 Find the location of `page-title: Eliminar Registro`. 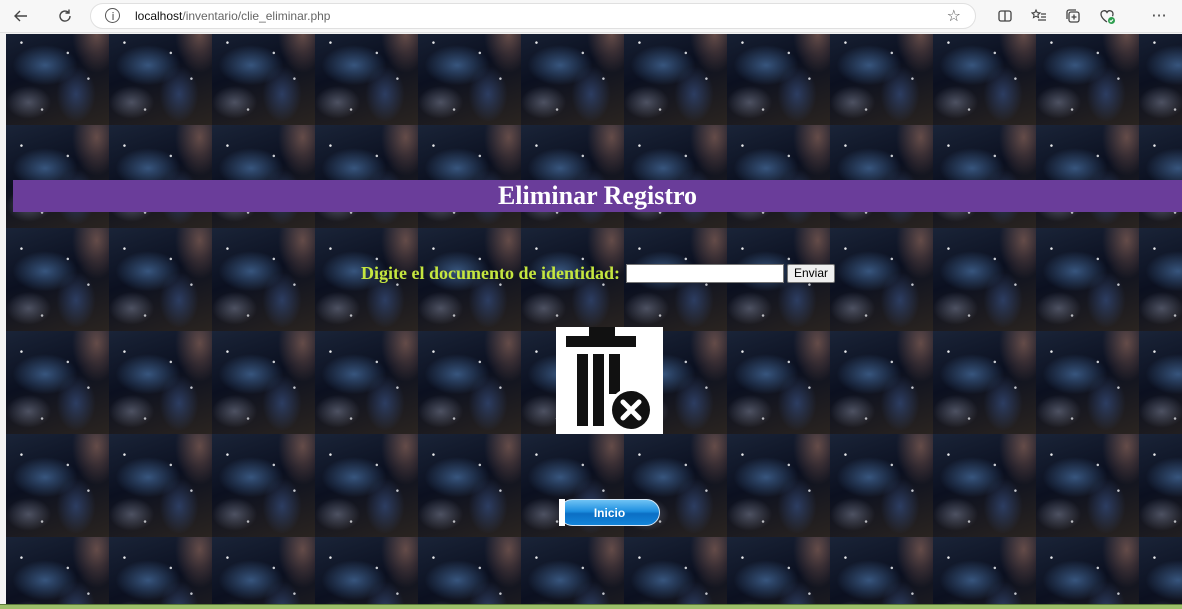

page-title: Eliminar Registro is located at coordinates (597, 195).